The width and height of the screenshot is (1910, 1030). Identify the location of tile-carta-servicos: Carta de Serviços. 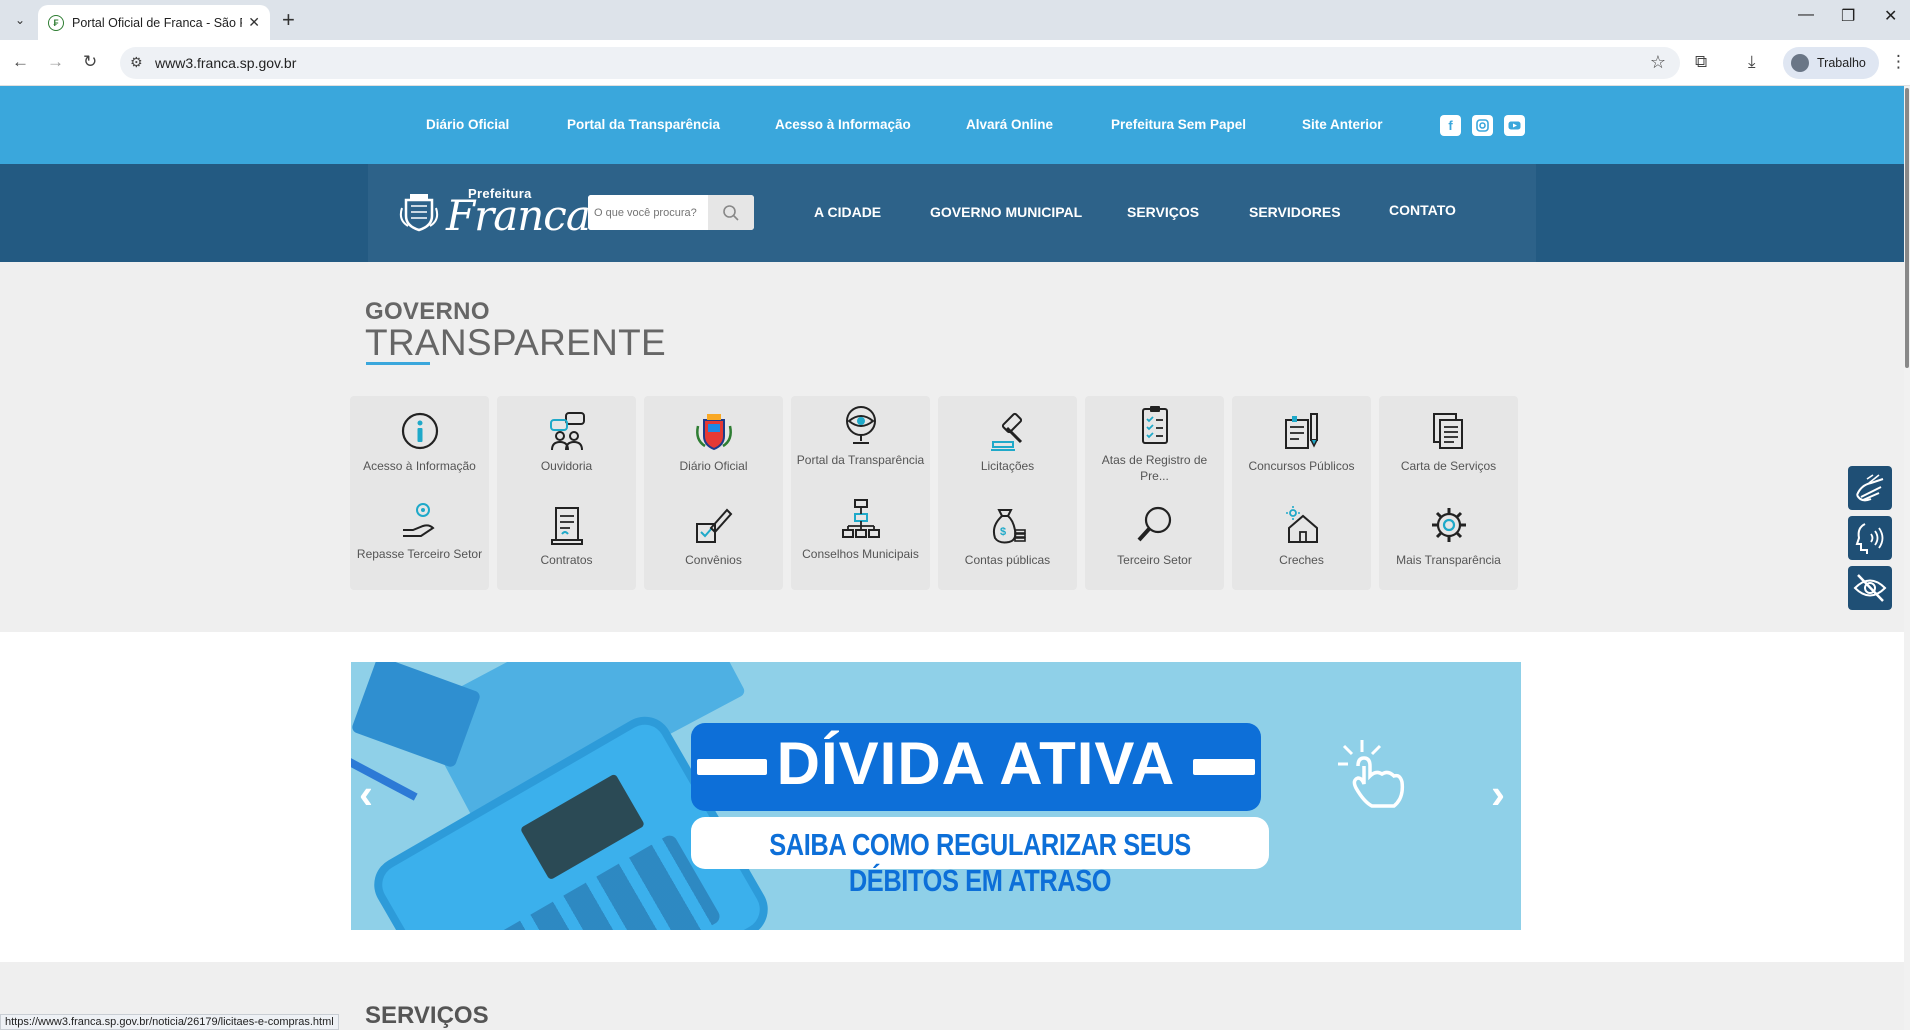
(1448, 446).